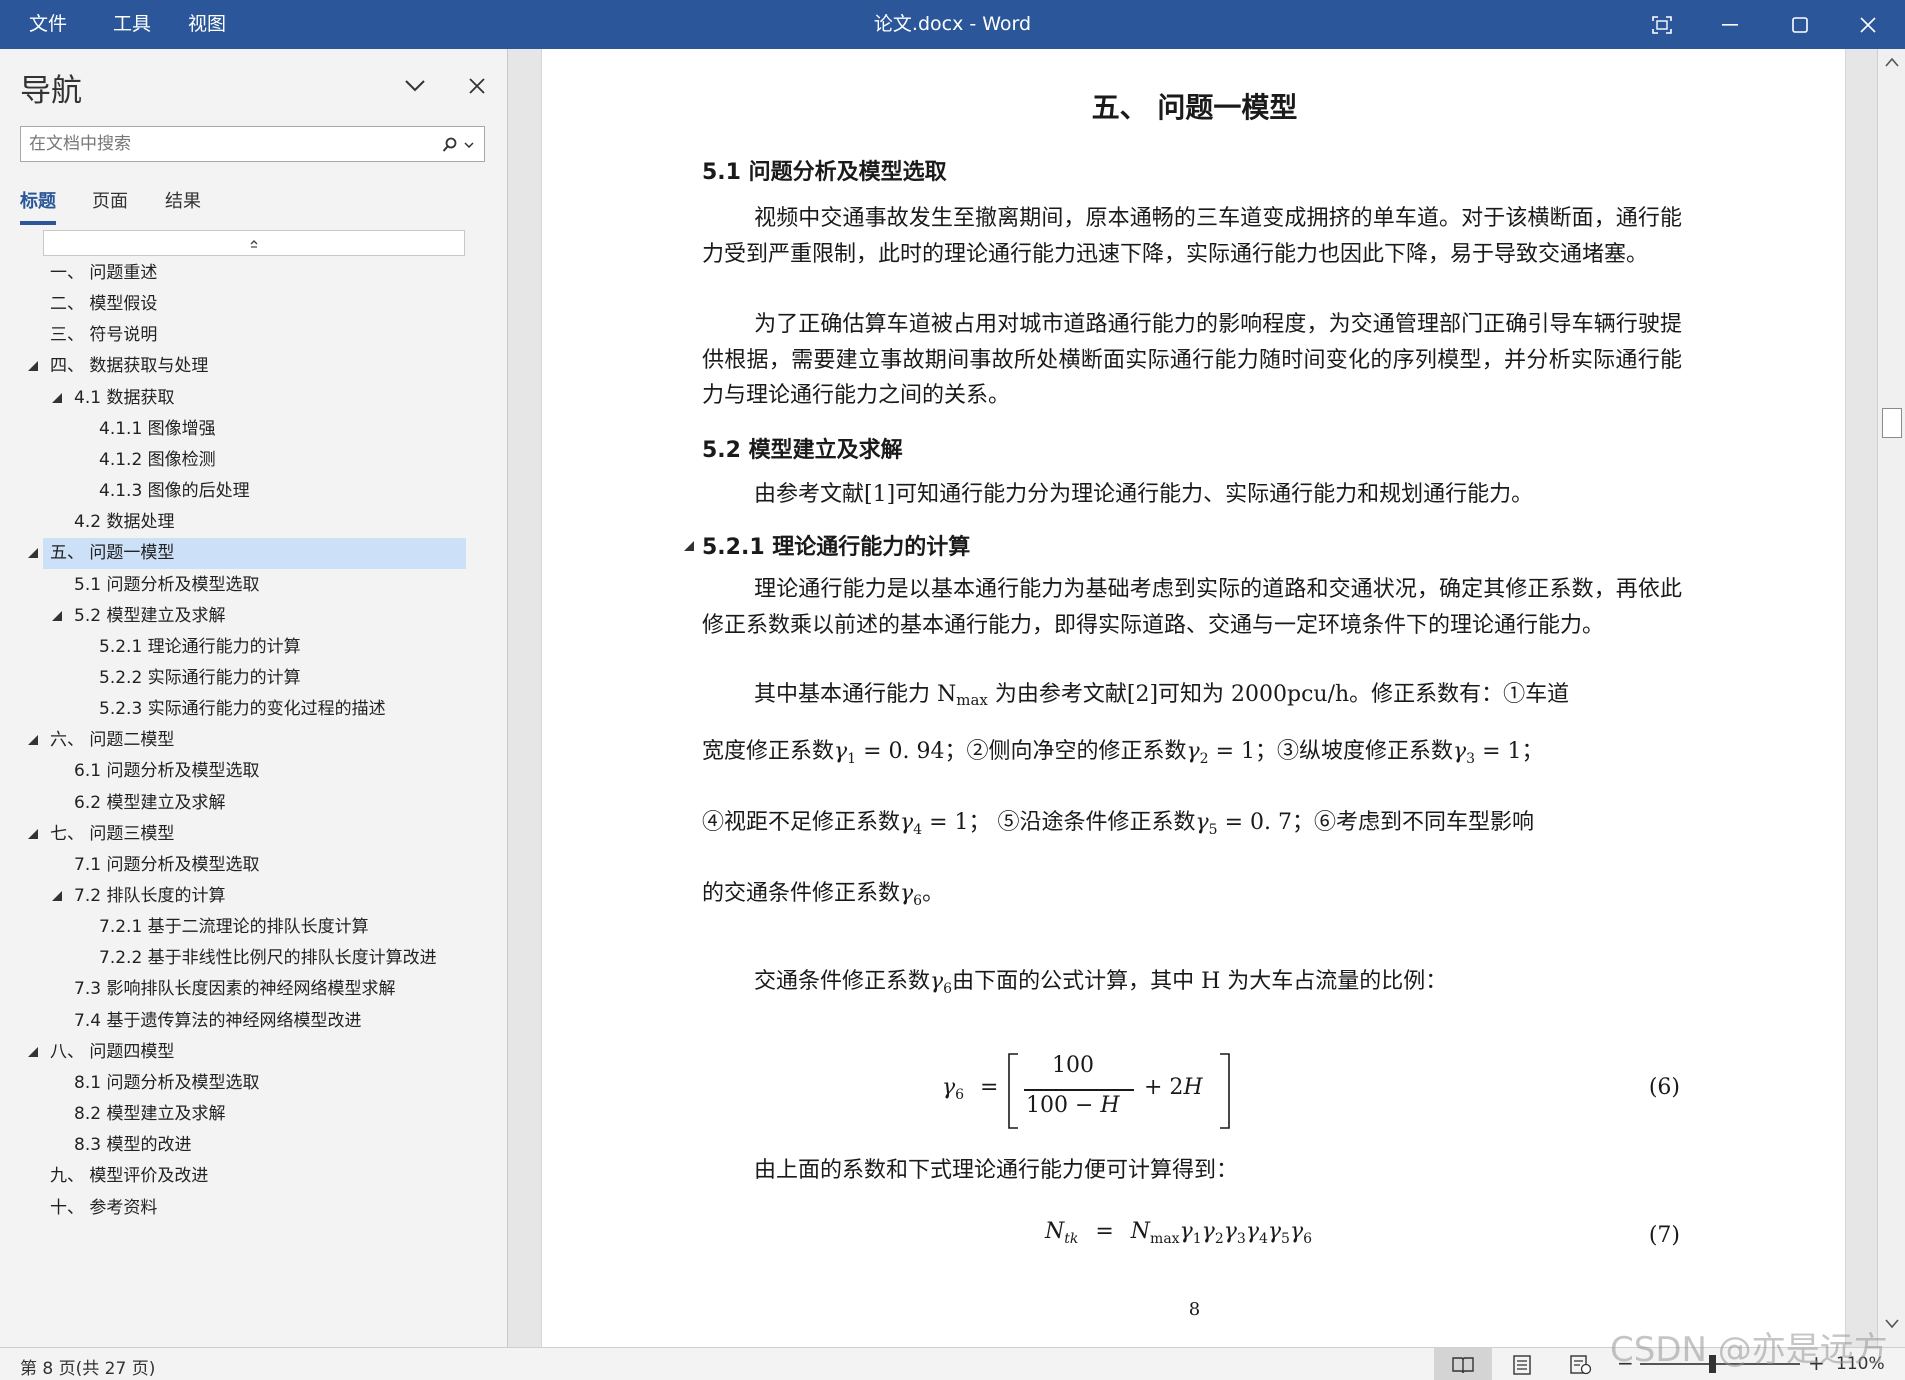 The image size is (1905, 1380). What do you see at coordinates (254, 335) in the screenshot?
I see `nav-heading-item: 三、 符号说明` at bounding box center [254, 335].